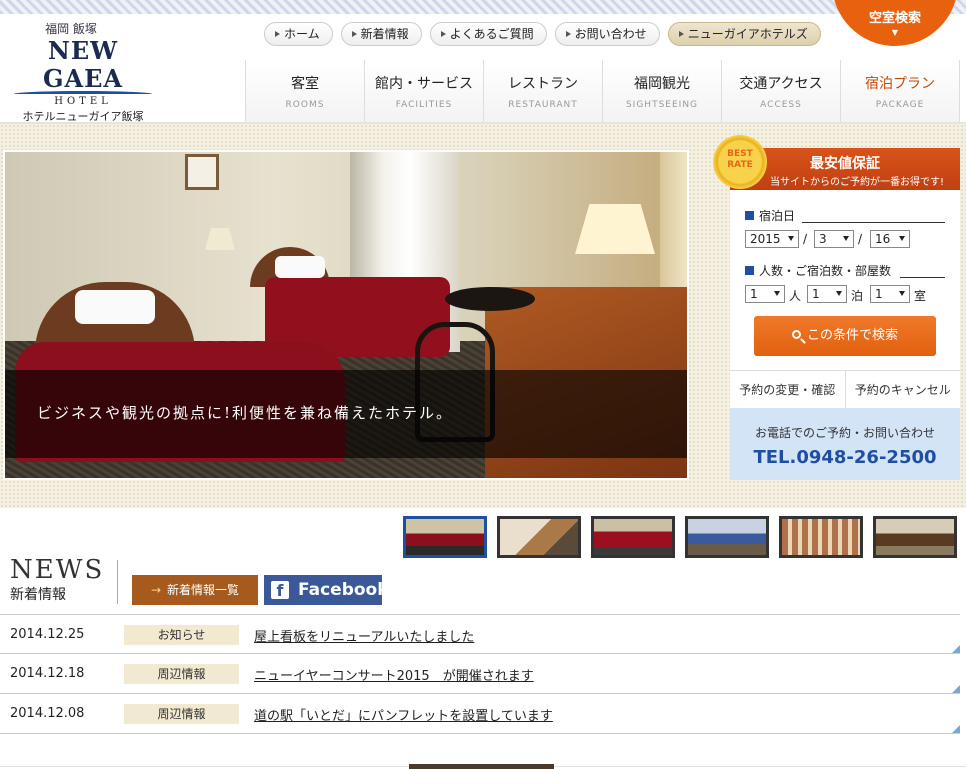  Describe the element at coordinates (394, 674) in the screenshot. I see `news-title-link: ニューイヤーコンサート2015 が開催されます` at that location.